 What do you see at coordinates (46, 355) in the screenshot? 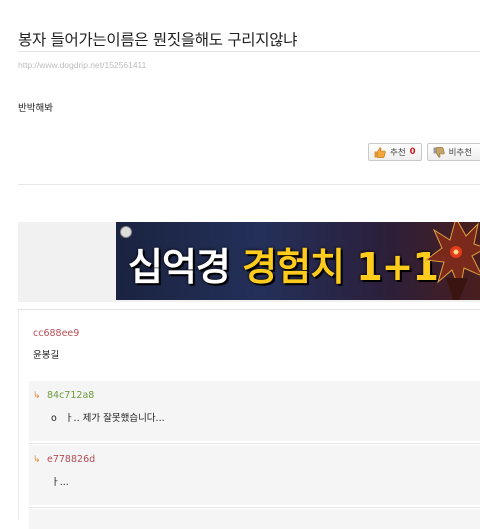
I see `comment-text: 윤봉길` at bounding box center [46, 355].